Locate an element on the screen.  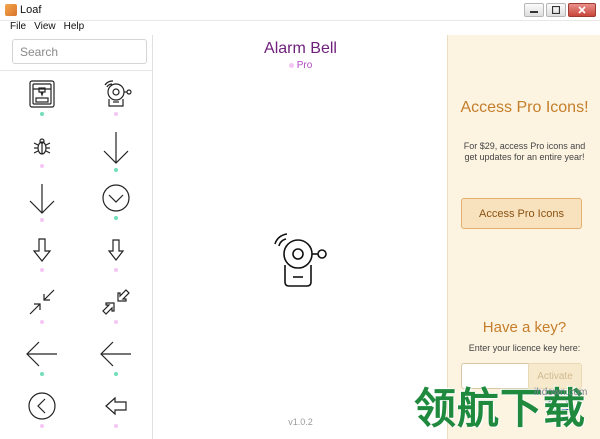
key-description: Enter your licence key here: is located at coordinates (524, 348).